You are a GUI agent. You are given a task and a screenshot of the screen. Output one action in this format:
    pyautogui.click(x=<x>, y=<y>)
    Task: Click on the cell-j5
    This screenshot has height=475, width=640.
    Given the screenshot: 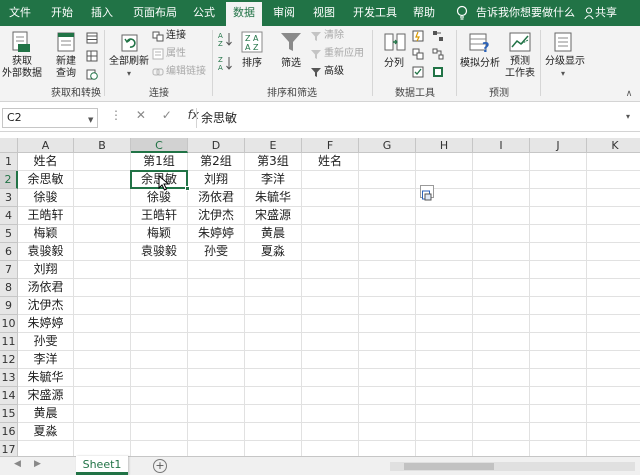 What is the action you would take?
    pyautogui.click(x=558, y=234)
    